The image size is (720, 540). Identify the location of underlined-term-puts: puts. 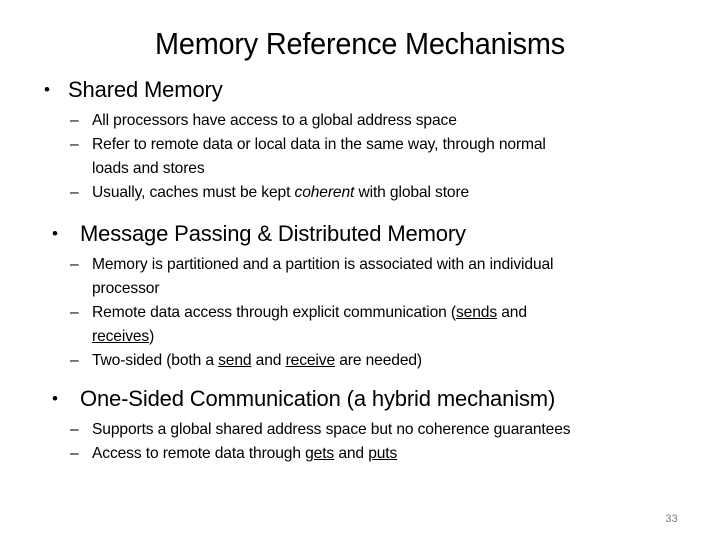
(383, 453).